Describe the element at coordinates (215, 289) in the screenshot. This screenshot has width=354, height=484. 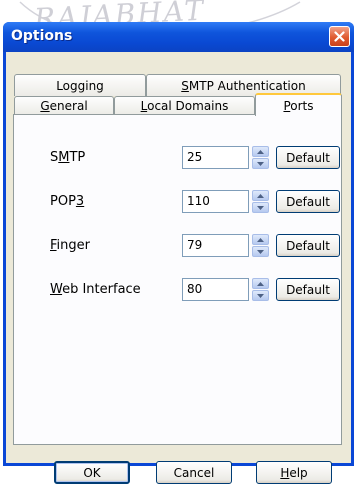
I see `web-interface-port-input: 80` at that location.